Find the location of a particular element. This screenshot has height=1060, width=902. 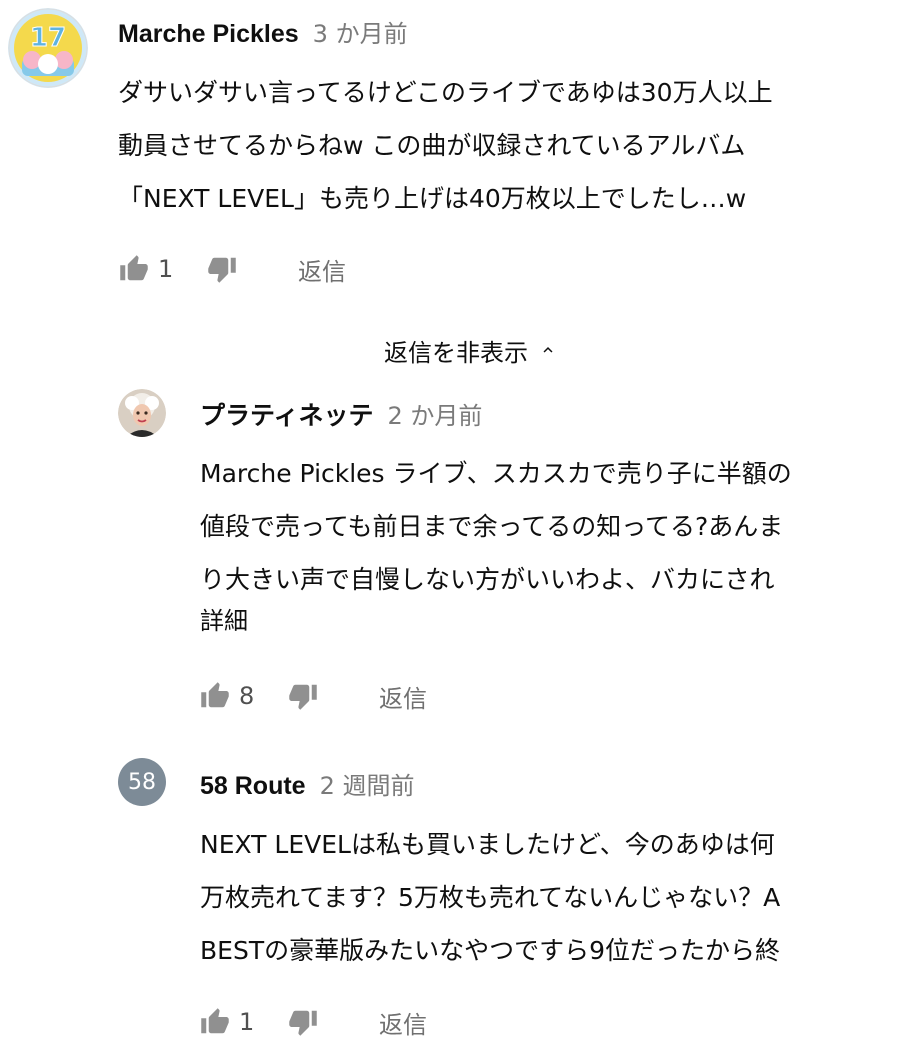

comment-header: Marche Pickles 3 か月前 is located at coordinates (263, 31).